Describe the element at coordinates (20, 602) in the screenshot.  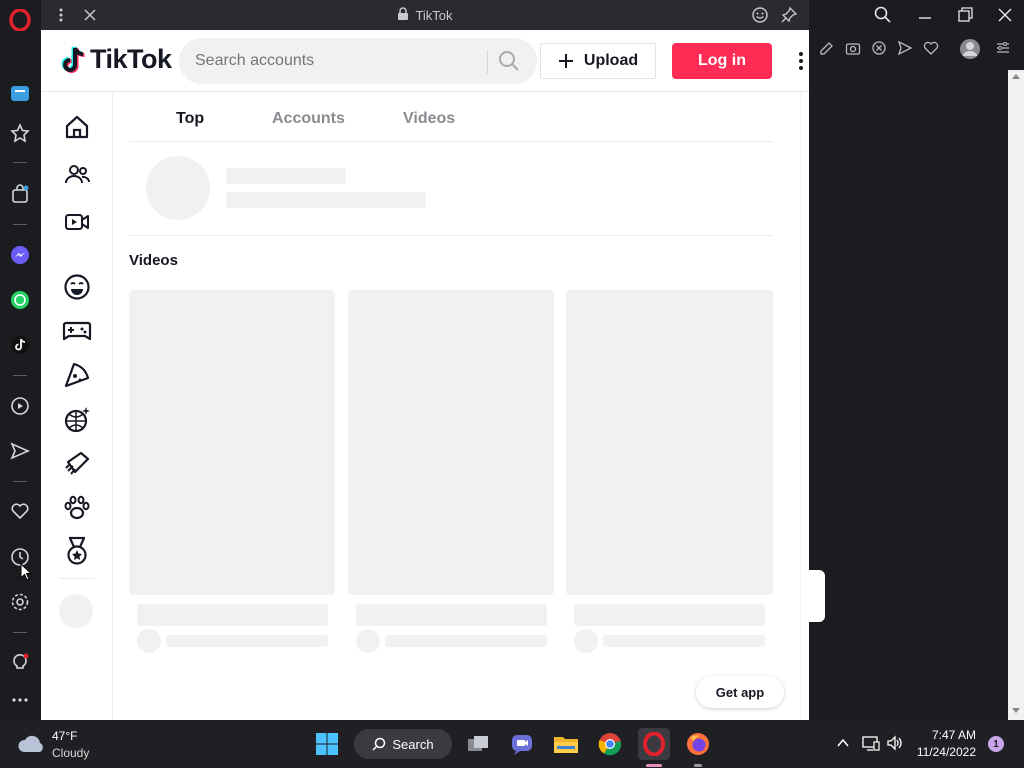
I see `settings-gear-icon` at that location.